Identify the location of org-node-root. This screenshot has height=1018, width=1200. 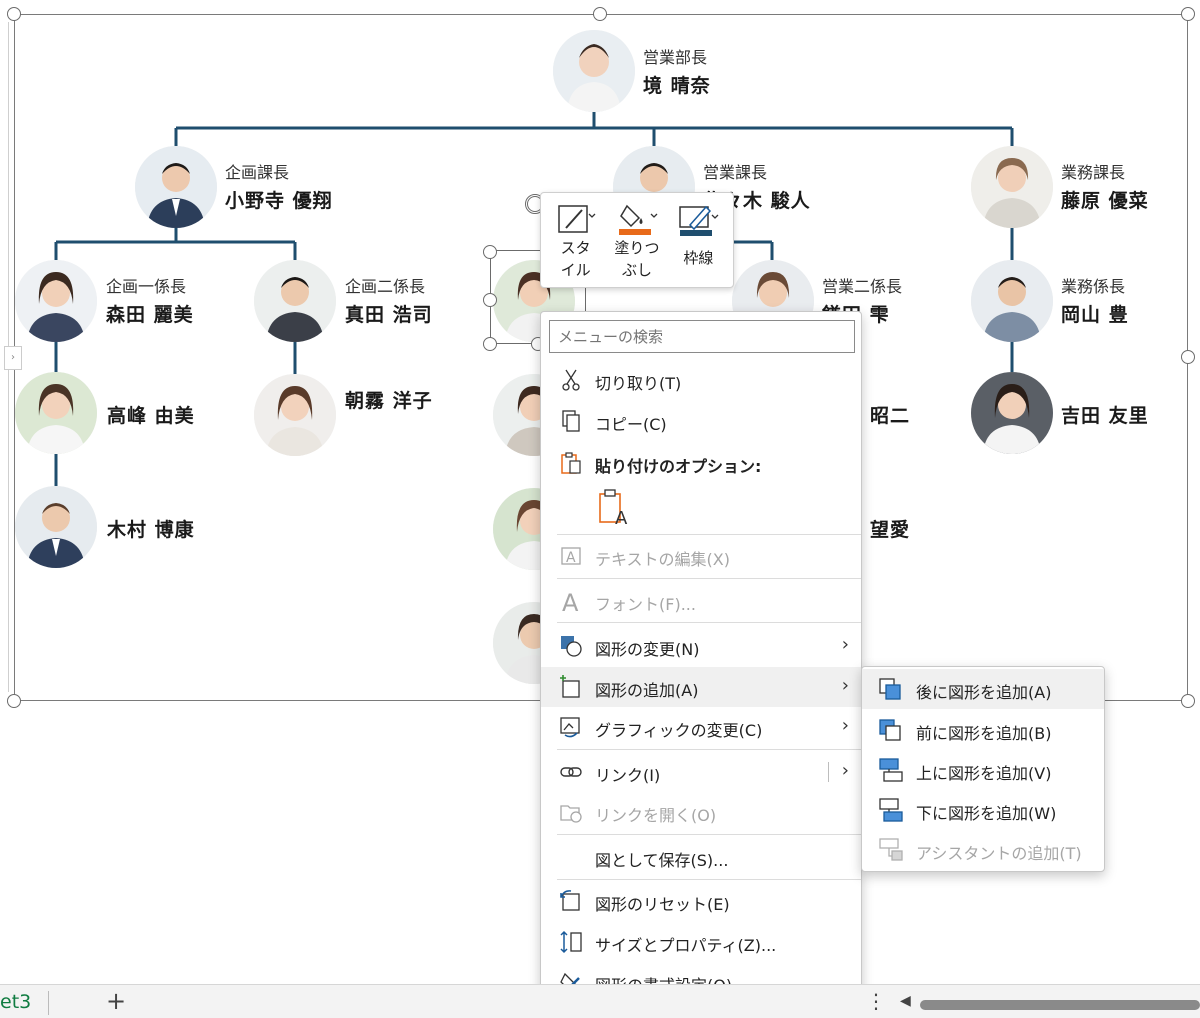
(594, 71).